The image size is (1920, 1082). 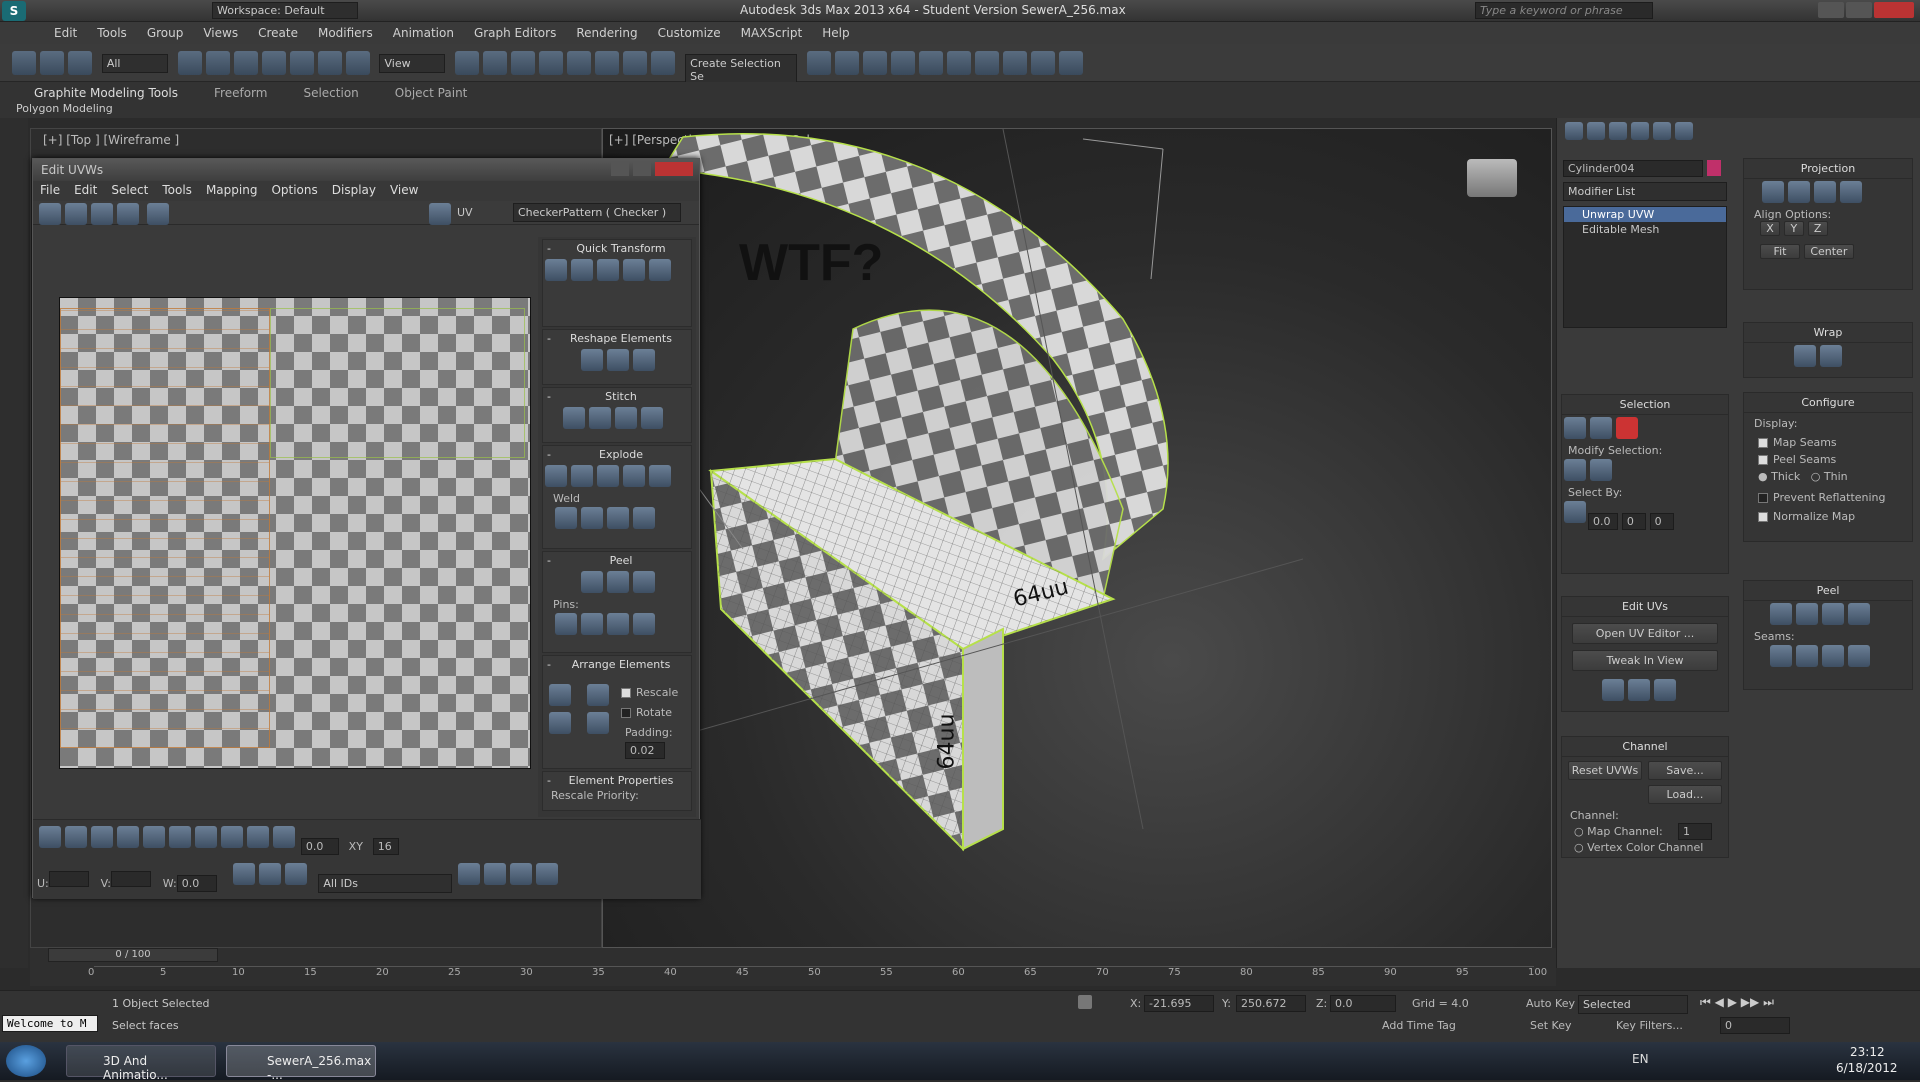 What do you see at coordinates (158, 214) in the screenshot?
I see `uv-mirror-icon` at bounding box center [158, 214].